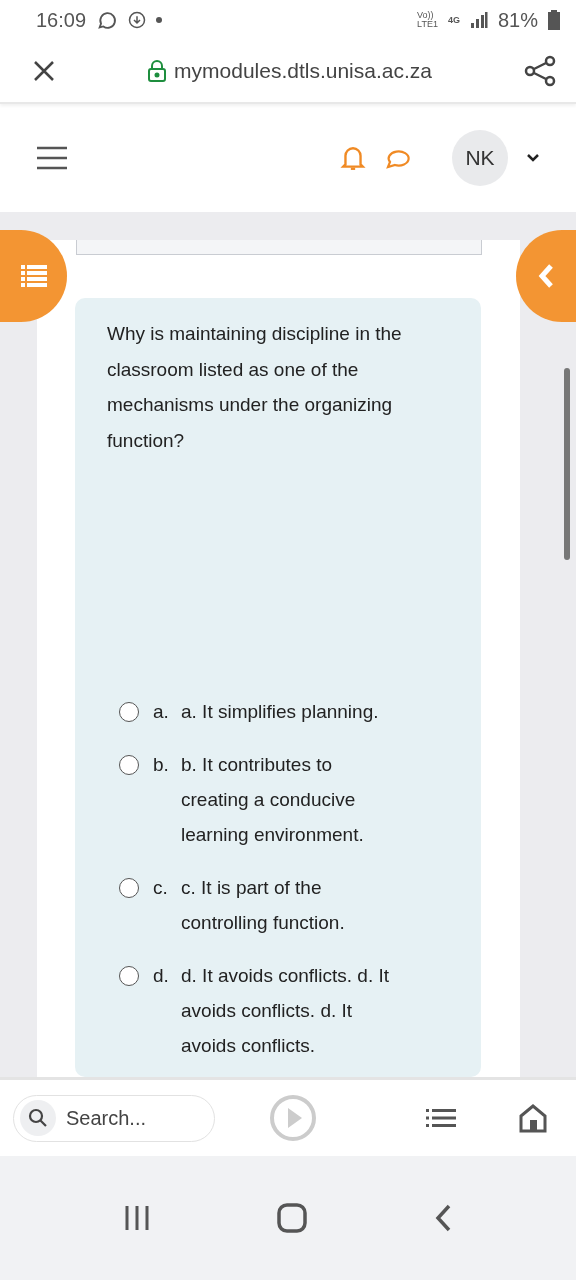  Describe the element at coordinates (61, 20) in the screenshot. I see `clock: 16:09` at that location.